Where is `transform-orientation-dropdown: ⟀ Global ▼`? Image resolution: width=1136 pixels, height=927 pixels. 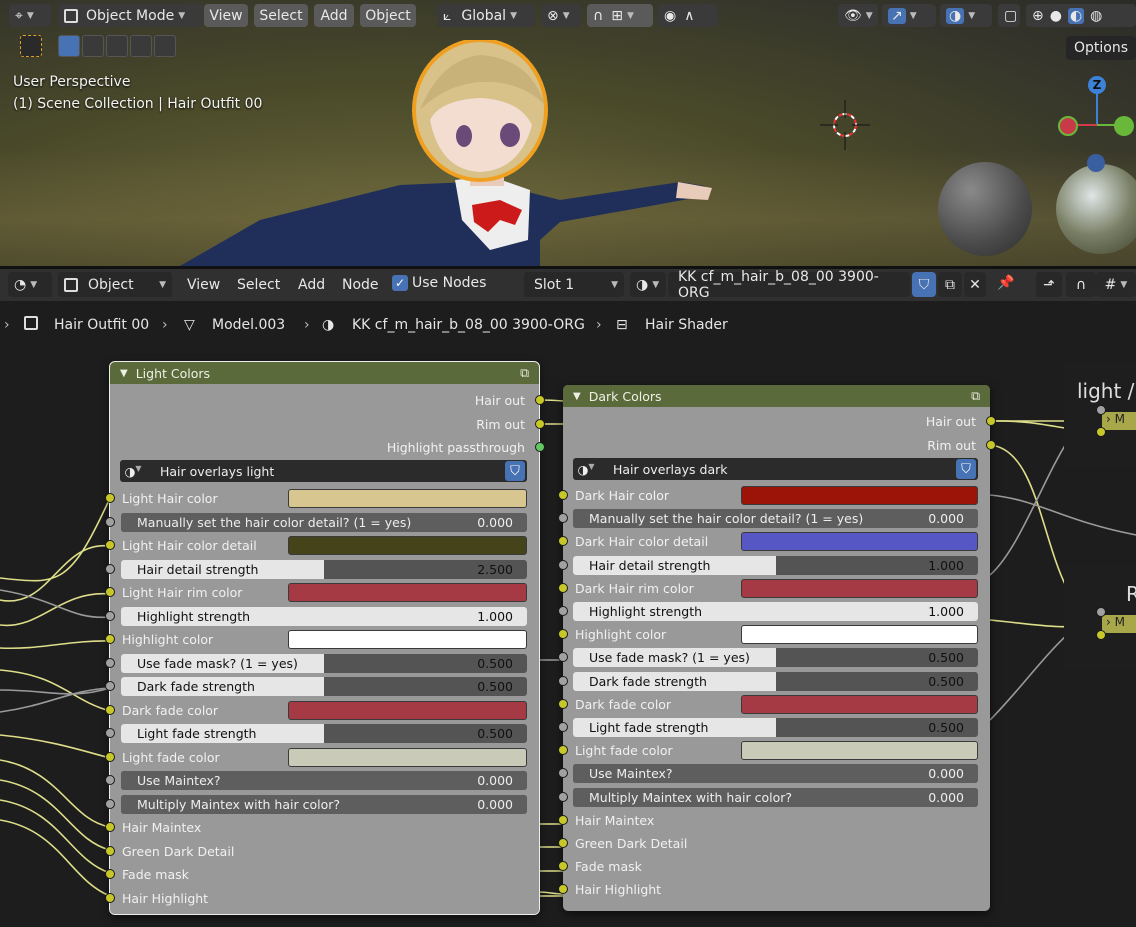 transform-orientation-dropdown: ⟀ Global ▼ is located at coordinates (486, 15).